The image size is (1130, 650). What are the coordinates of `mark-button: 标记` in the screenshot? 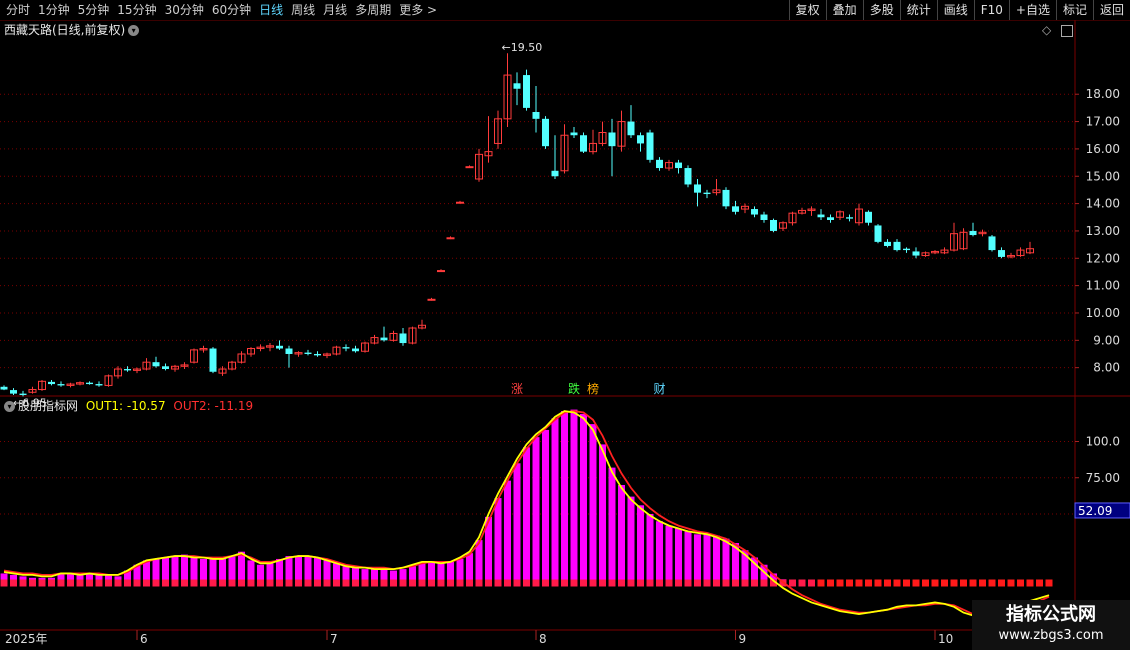 It's located at (1074, 10).